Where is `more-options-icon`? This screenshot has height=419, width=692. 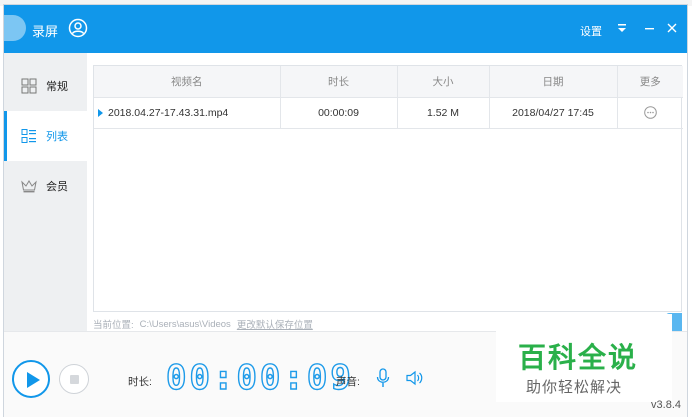
more-options-icon is located at coordinates (650, 112).